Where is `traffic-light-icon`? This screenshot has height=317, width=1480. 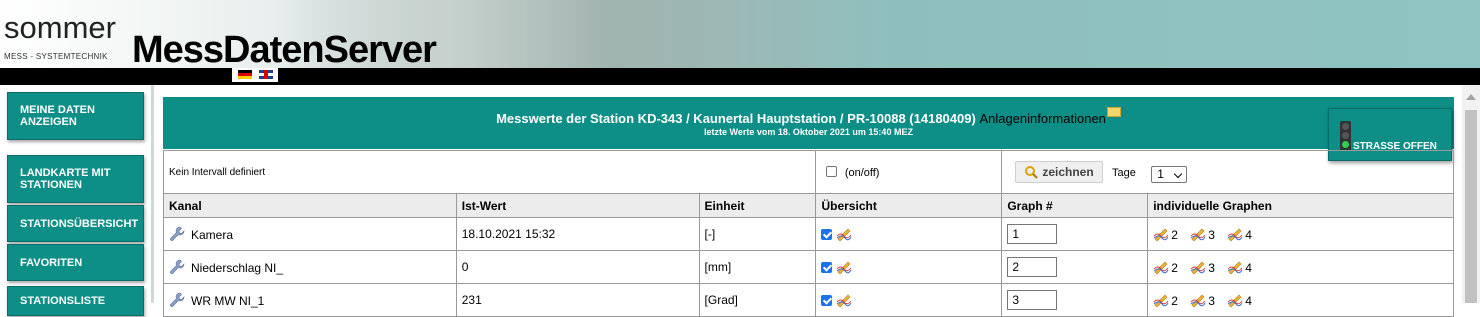 traffic-light-icon is located at coordinates (1345, 136).